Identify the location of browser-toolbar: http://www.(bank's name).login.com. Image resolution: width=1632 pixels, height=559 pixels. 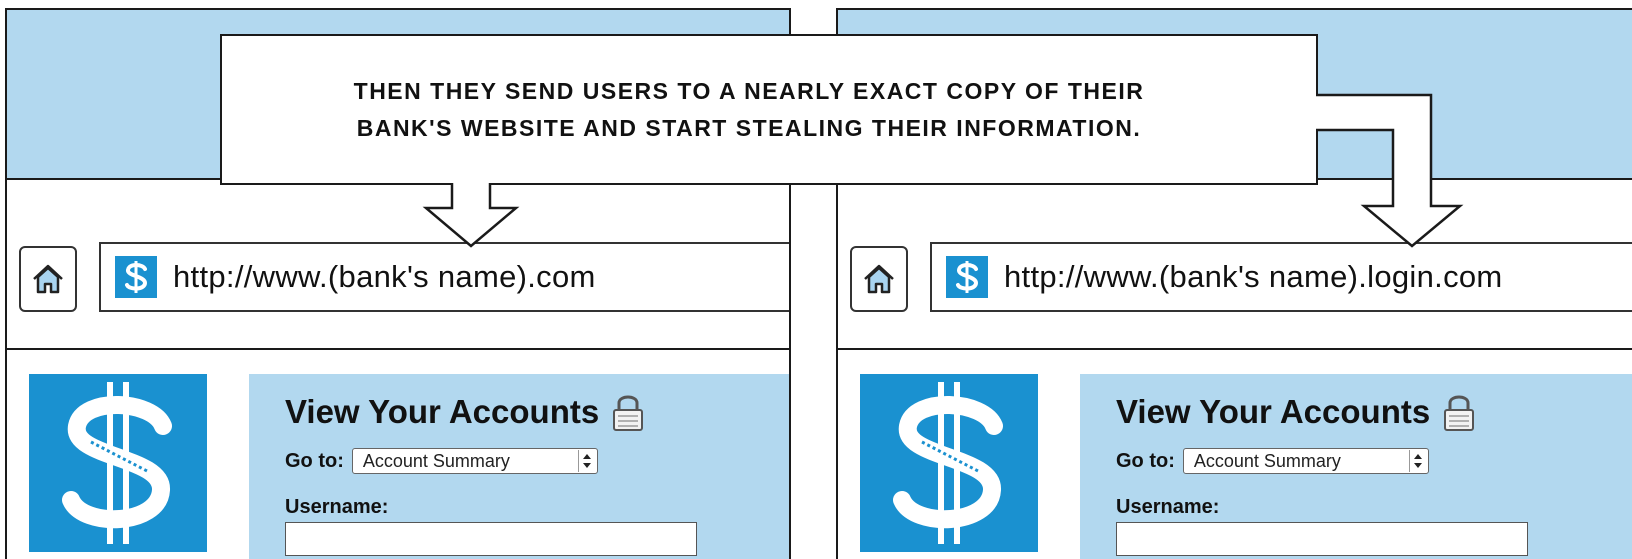
(1235, 265).